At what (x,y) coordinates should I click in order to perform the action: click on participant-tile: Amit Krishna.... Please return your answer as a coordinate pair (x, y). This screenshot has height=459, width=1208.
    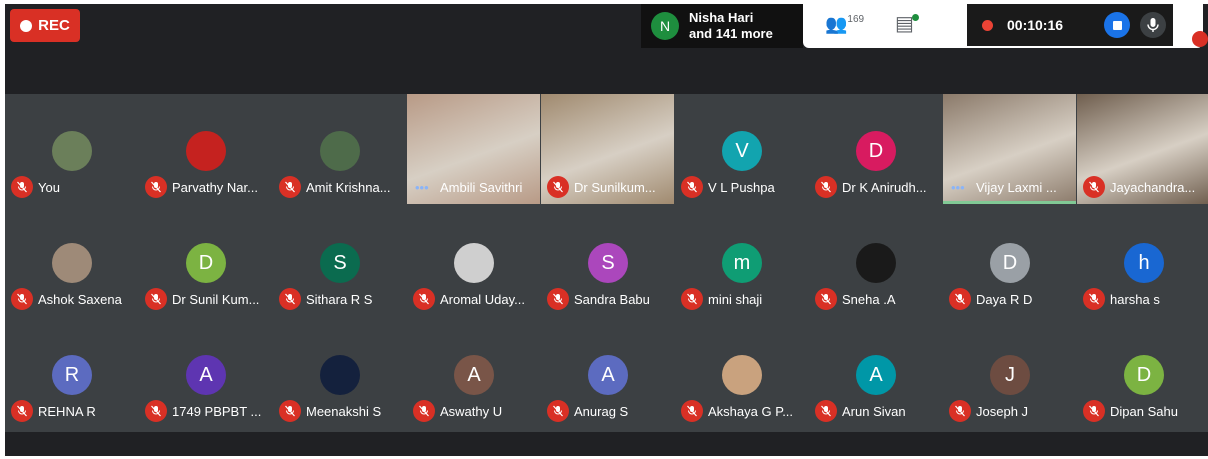
    Looking at the image, I should click on (339, 149).